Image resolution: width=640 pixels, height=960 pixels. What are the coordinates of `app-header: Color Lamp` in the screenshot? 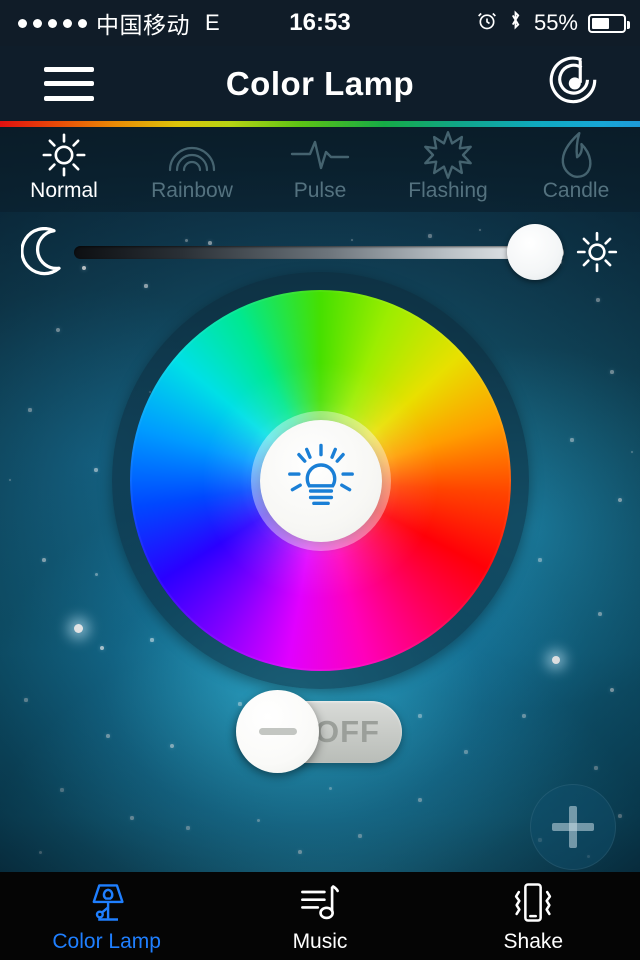 It's located at (320, 83).